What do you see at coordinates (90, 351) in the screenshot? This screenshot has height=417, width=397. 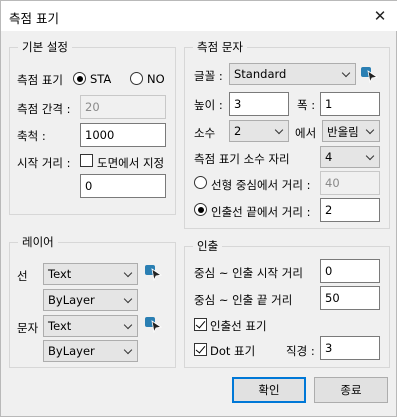 I see `text-color-select: ByLayer` at bounding box center [90, 351].